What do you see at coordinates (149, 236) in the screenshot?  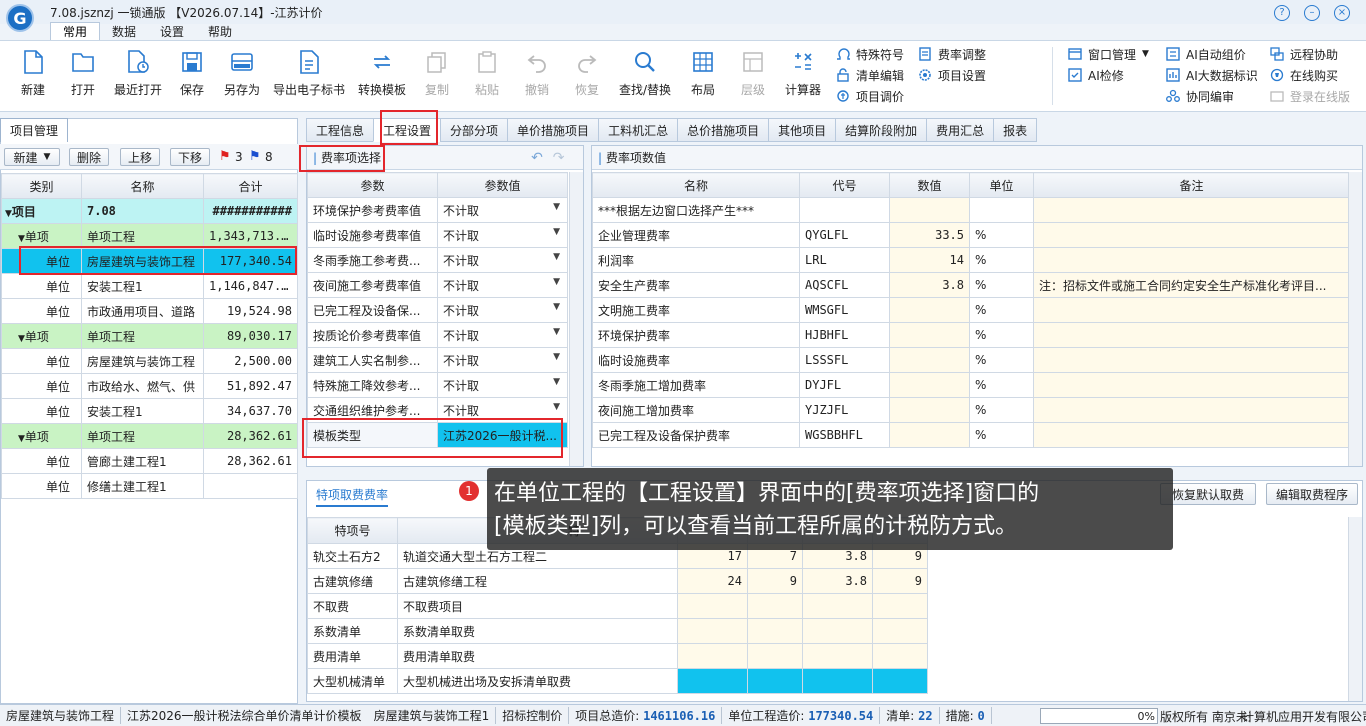 I see `tree-row: ▼单项 单项工程 1,343,713.38` at bounding box center [149, 236].